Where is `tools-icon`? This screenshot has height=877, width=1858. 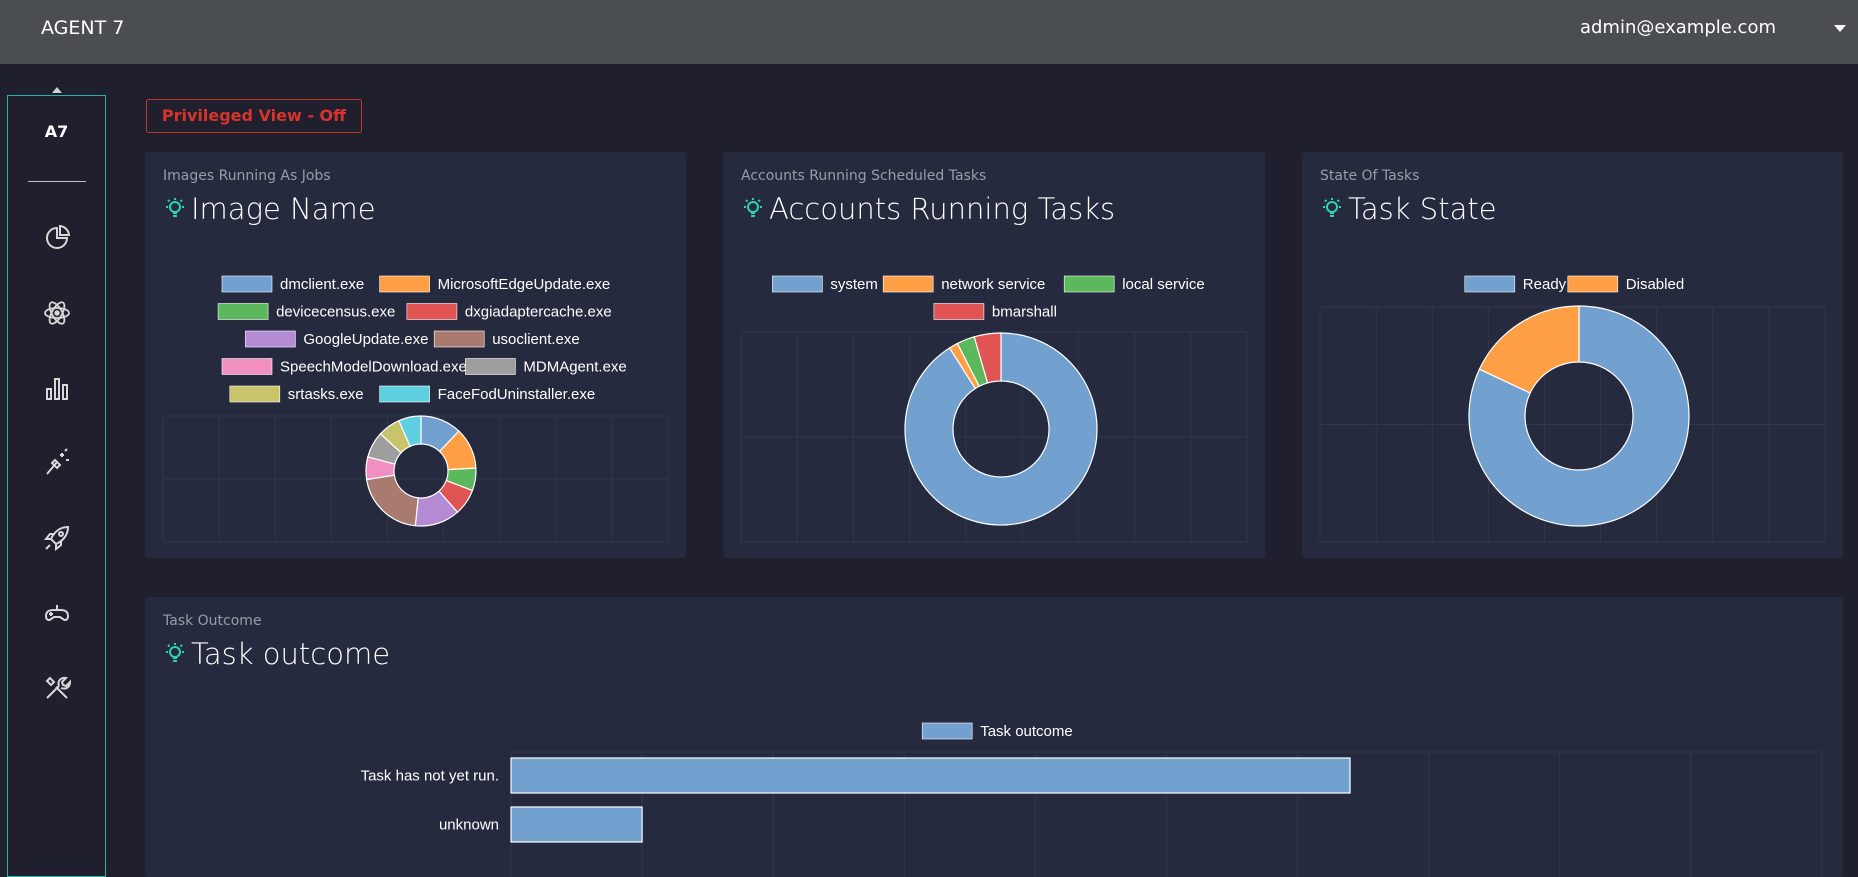
tools-icon is located at coordinates (57, 688).